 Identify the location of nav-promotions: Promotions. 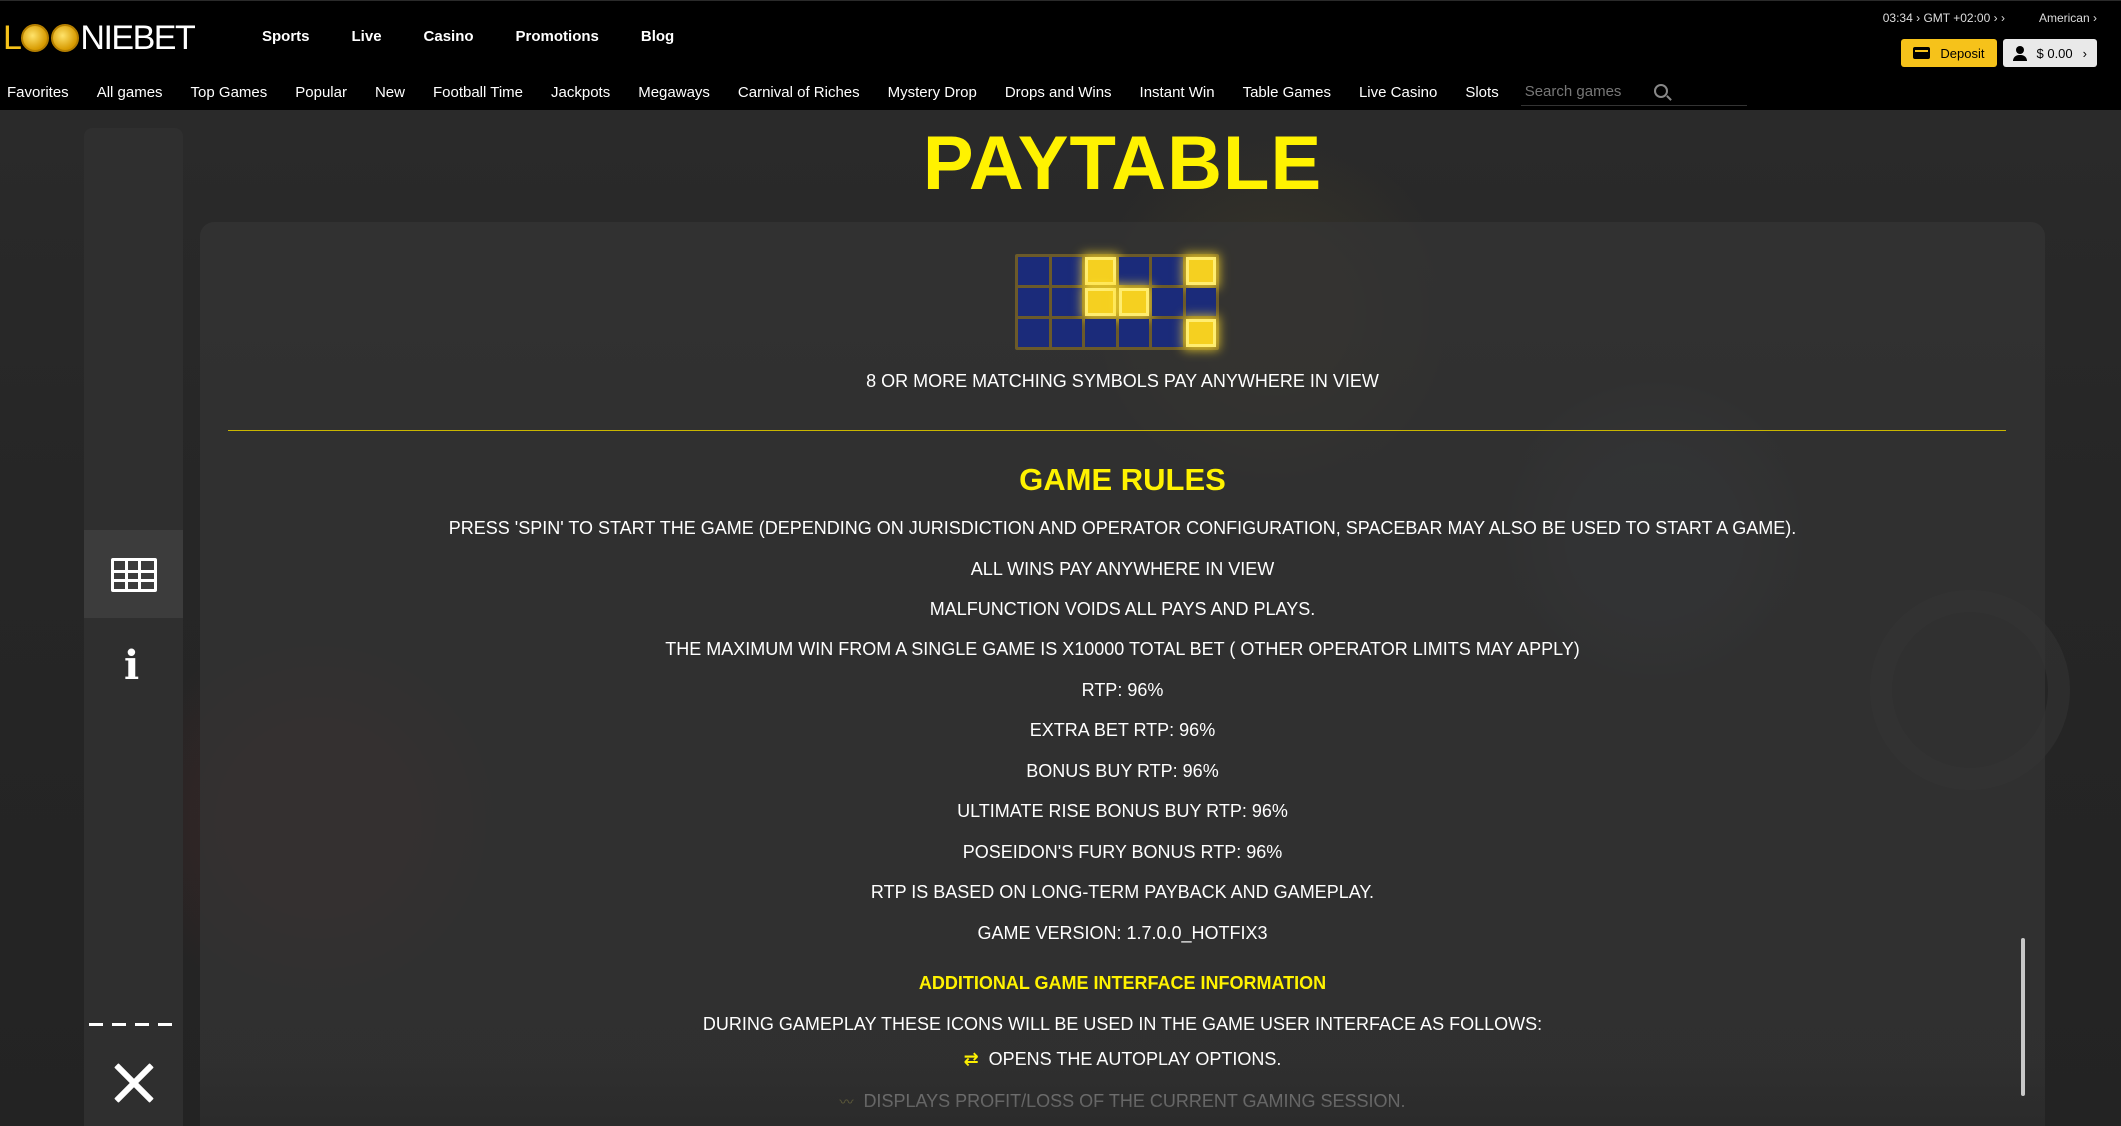
(557, 36).